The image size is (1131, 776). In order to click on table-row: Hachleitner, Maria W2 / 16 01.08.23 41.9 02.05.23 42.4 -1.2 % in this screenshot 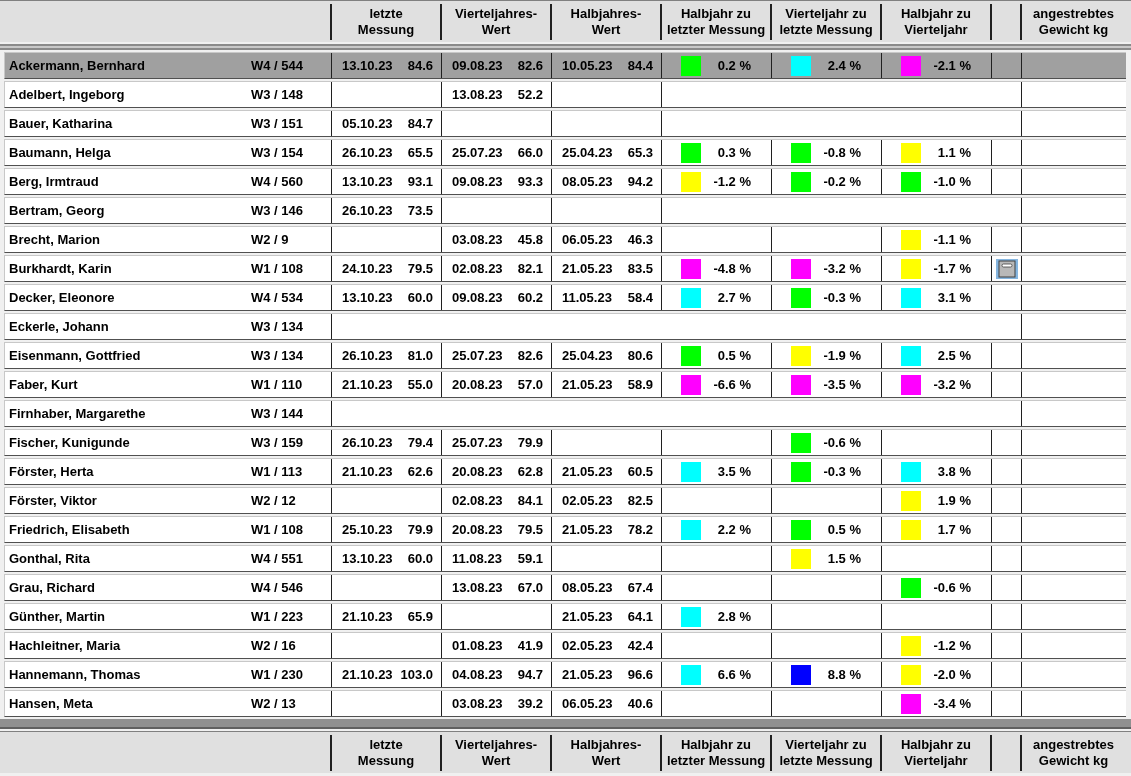, I will do `click(565, 645)`.